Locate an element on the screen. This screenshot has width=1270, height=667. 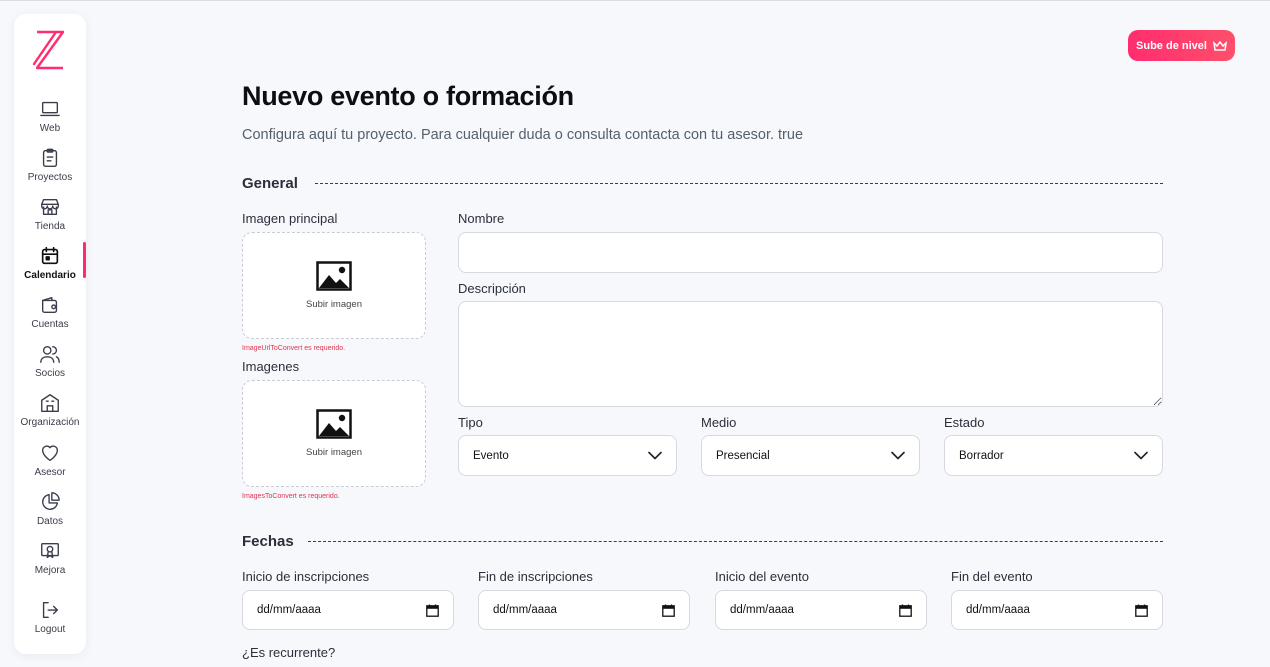
sidebar-item-mejora: Mejora is located at coordinates (50, 562).